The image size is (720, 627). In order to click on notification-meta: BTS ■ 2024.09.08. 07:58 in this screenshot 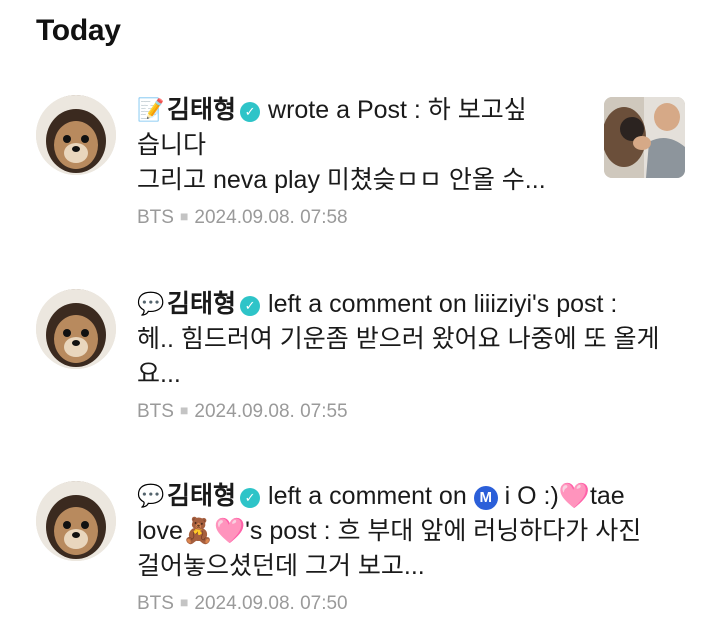, I will do `click(362, 217)`.